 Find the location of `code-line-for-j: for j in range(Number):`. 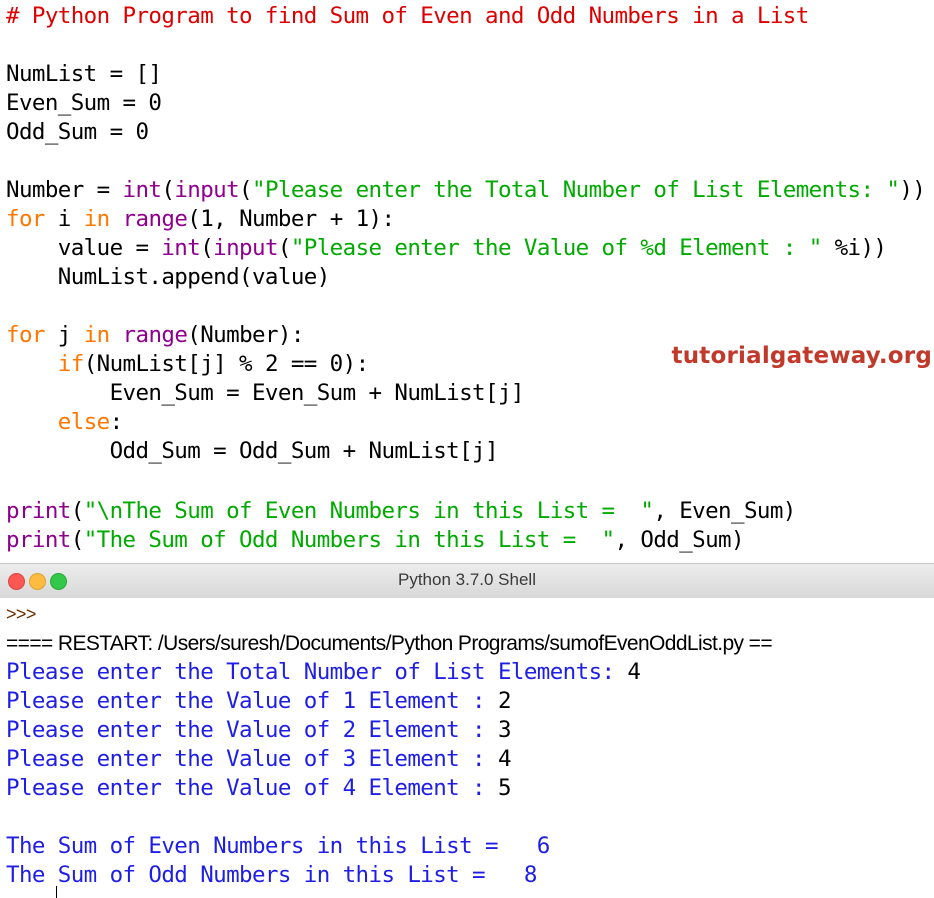

code-line-for-j: for j in range(Number): is located at coordinates (155, 335).